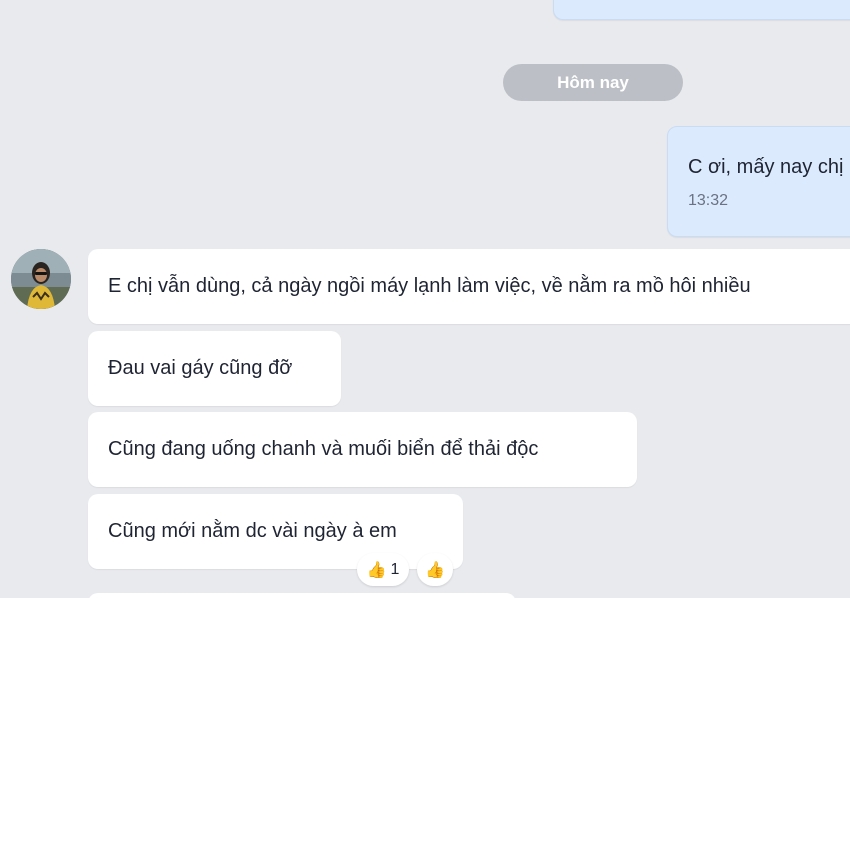 The width and height of the screenshot is (850, 850). I want to click on date-separator: Hôm nay, so click(593, 82).